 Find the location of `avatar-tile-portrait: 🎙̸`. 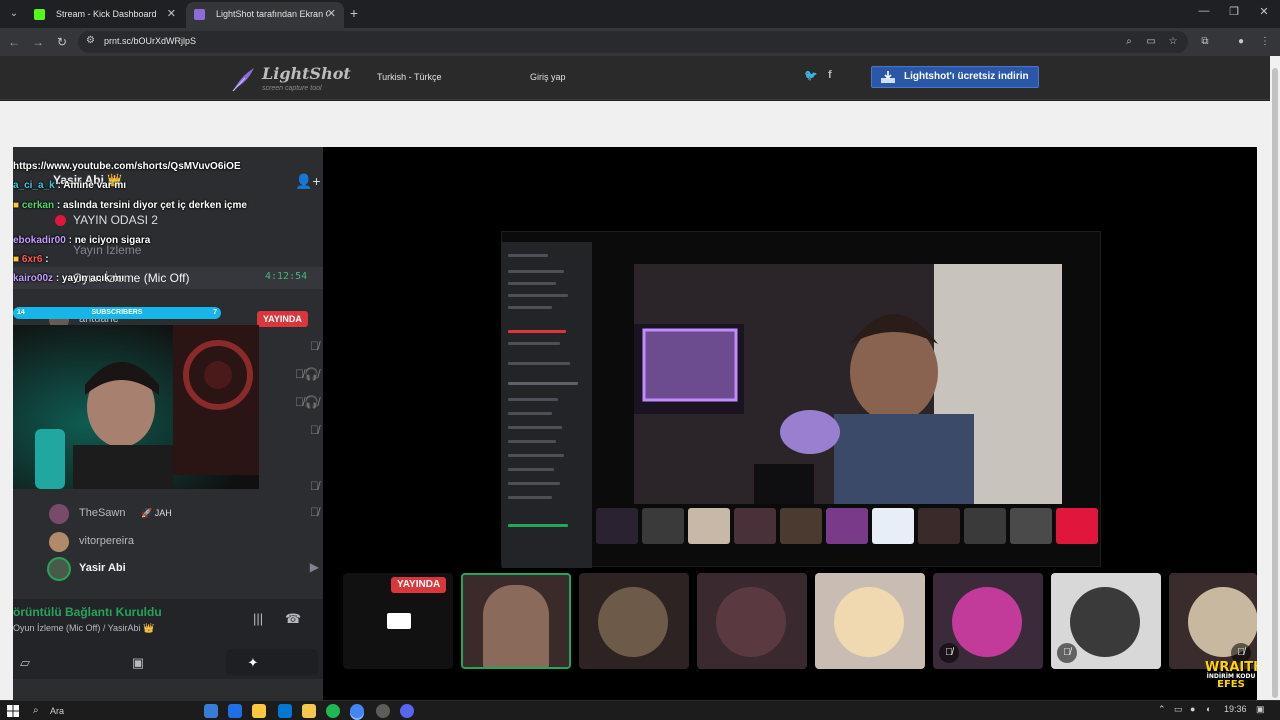

avatar-tile-portrait: 🎙̸ is located at coordinates (1106, 621).